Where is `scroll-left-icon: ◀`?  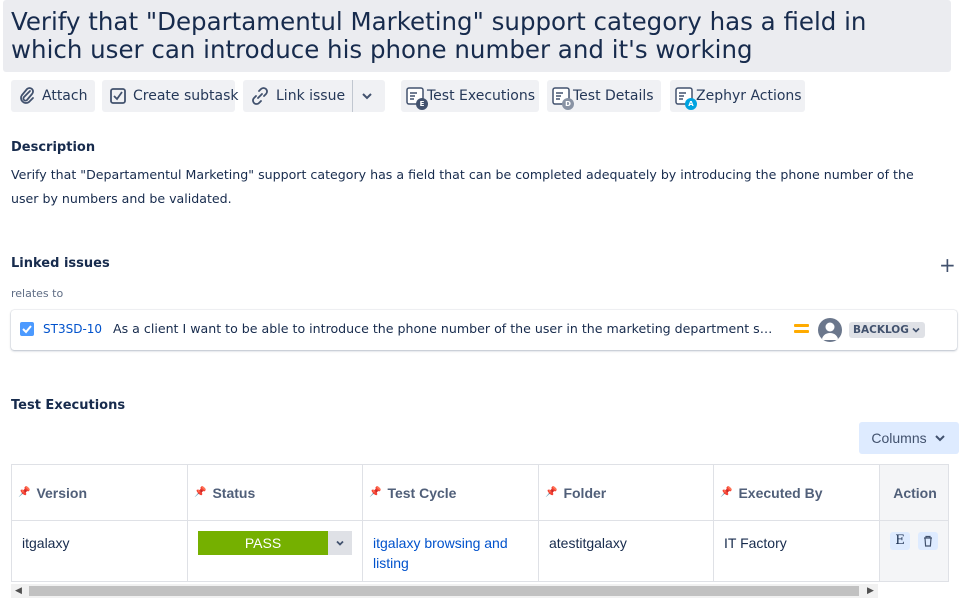
scroll-left-icon: ◀ is located at coordinates (18, 590).